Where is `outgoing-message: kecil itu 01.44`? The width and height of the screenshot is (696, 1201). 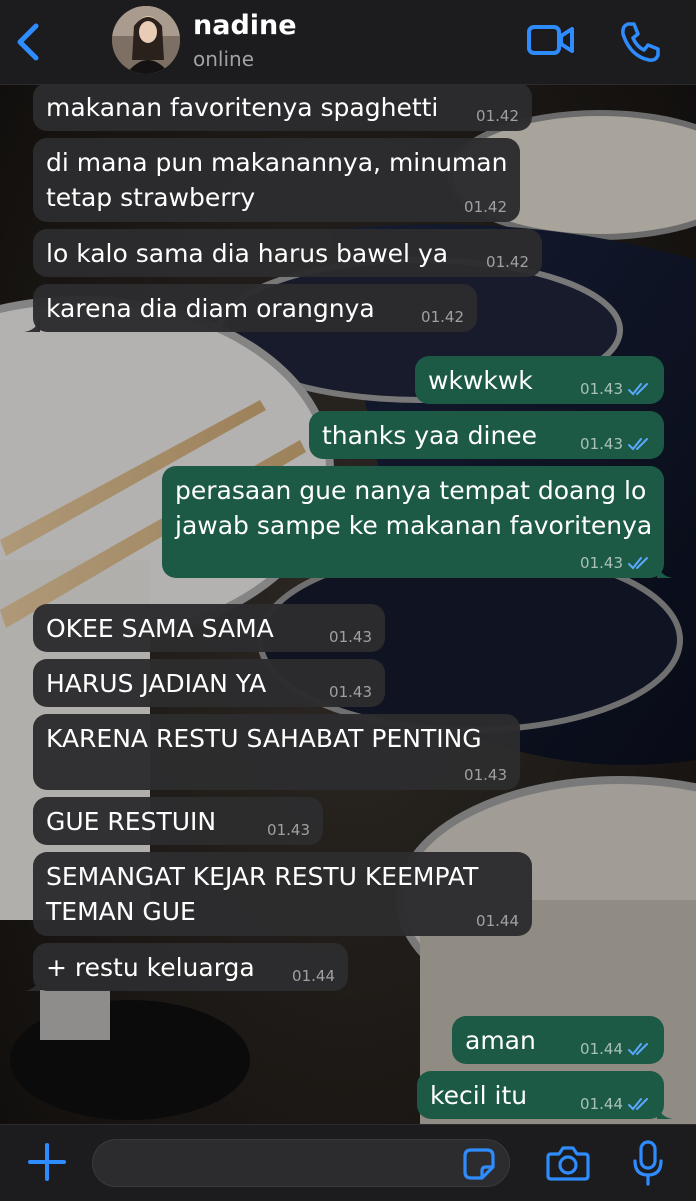
outgoing-message: kecil itu 01.44 is located at coordinates (545, 1095).